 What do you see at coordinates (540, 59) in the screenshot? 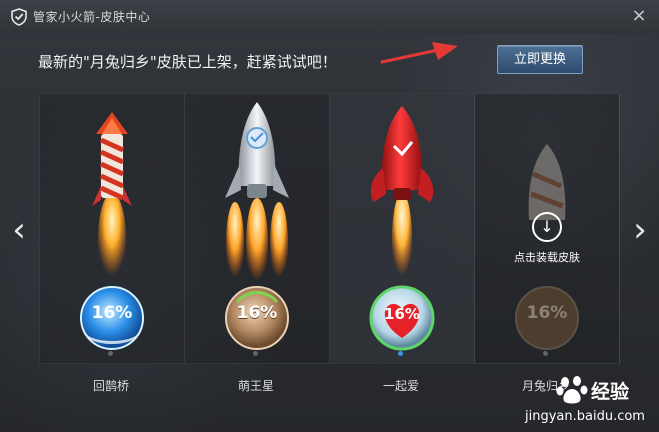
I see `apply-now-button: 立即更换` at bounding box center [540, 59].